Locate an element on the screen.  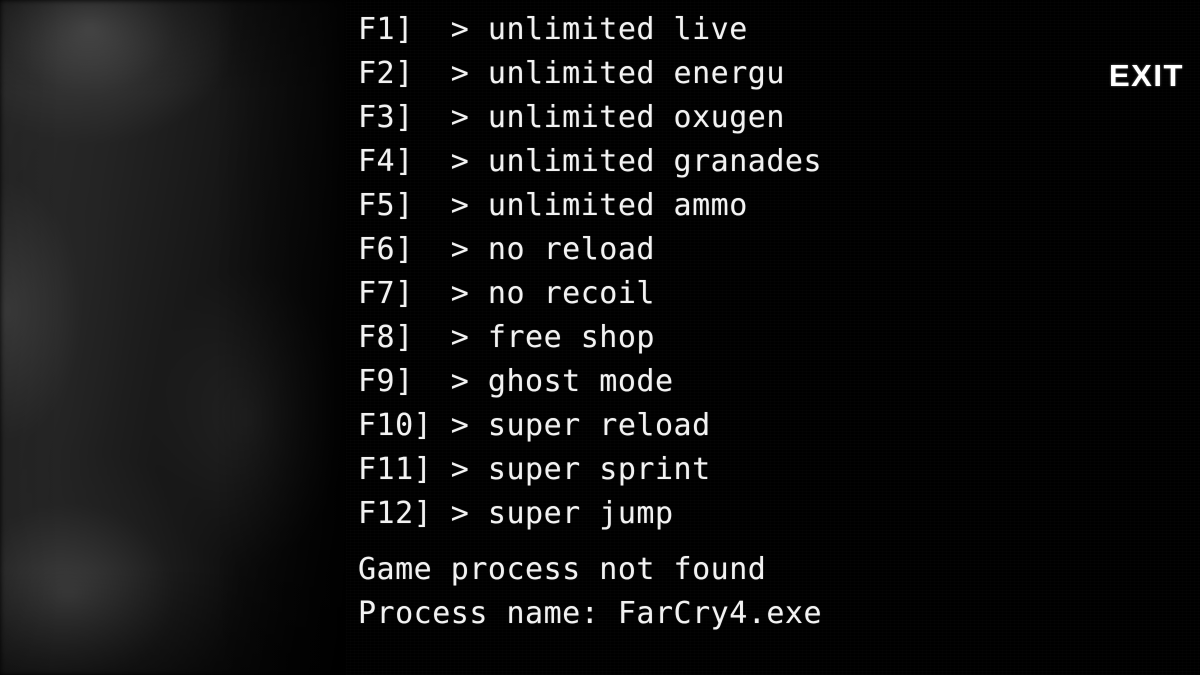
process-name-text: Process name: FarCry4.exe is located at coordinates (590, 613).